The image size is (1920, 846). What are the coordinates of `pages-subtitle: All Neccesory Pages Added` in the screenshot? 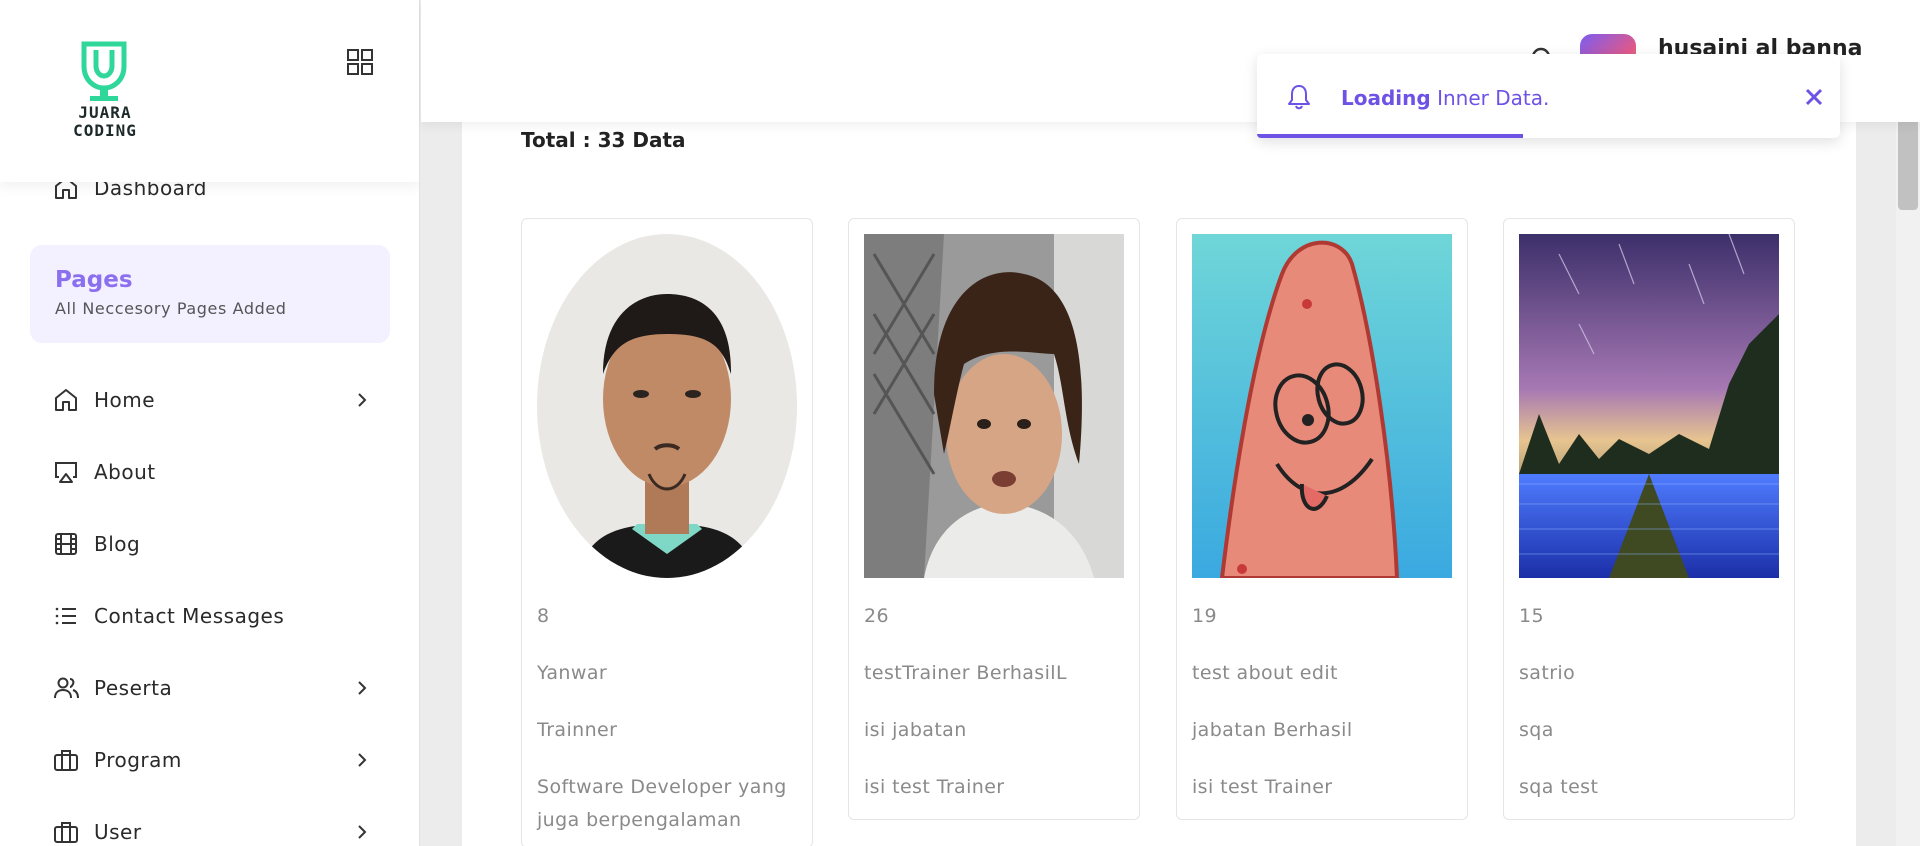 It's located at (171, 308).